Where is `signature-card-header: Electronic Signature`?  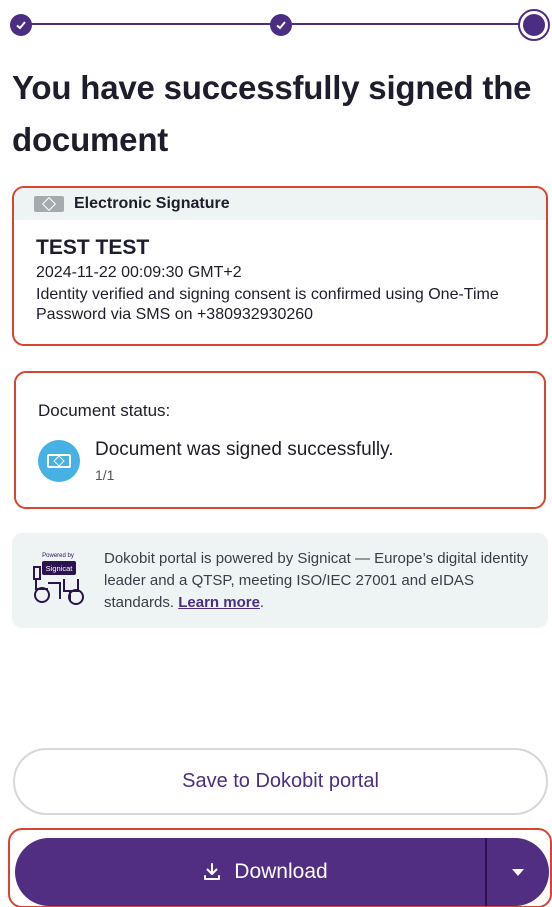
signature-card-header: Electronic Signature is located at coordinates (280, 204).